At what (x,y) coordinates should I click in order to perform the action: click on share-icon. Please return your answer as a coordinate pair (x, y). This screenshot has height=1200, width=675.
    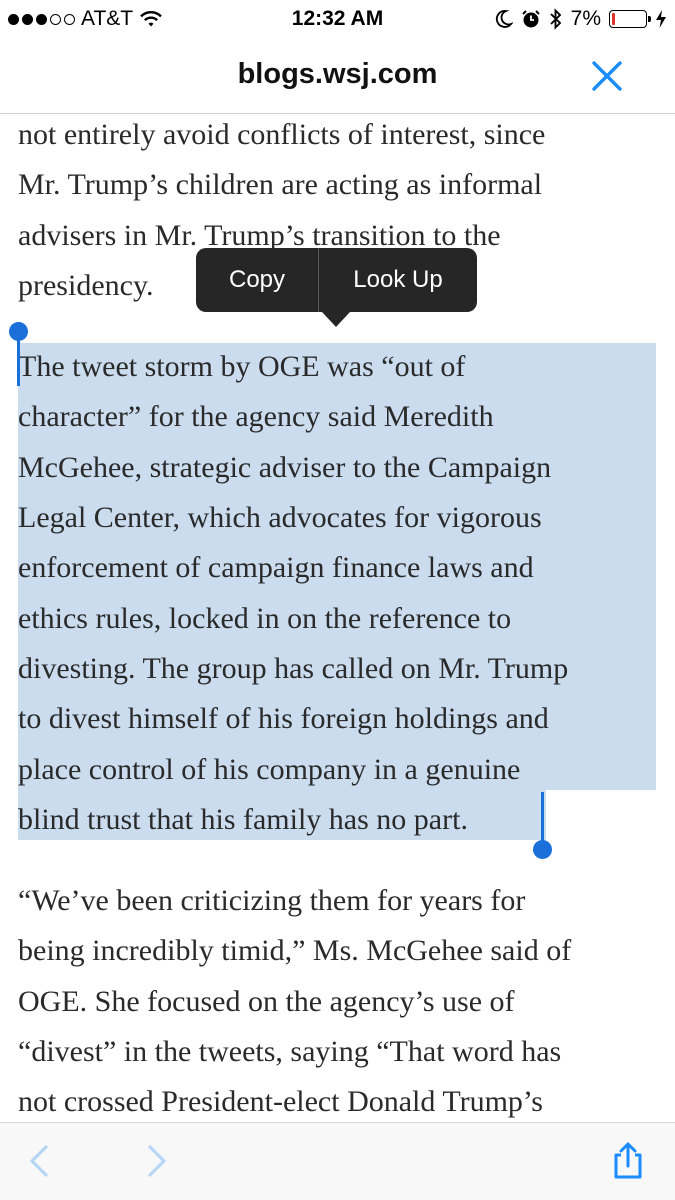
    Looking at the image, I should click on (628, 1161).